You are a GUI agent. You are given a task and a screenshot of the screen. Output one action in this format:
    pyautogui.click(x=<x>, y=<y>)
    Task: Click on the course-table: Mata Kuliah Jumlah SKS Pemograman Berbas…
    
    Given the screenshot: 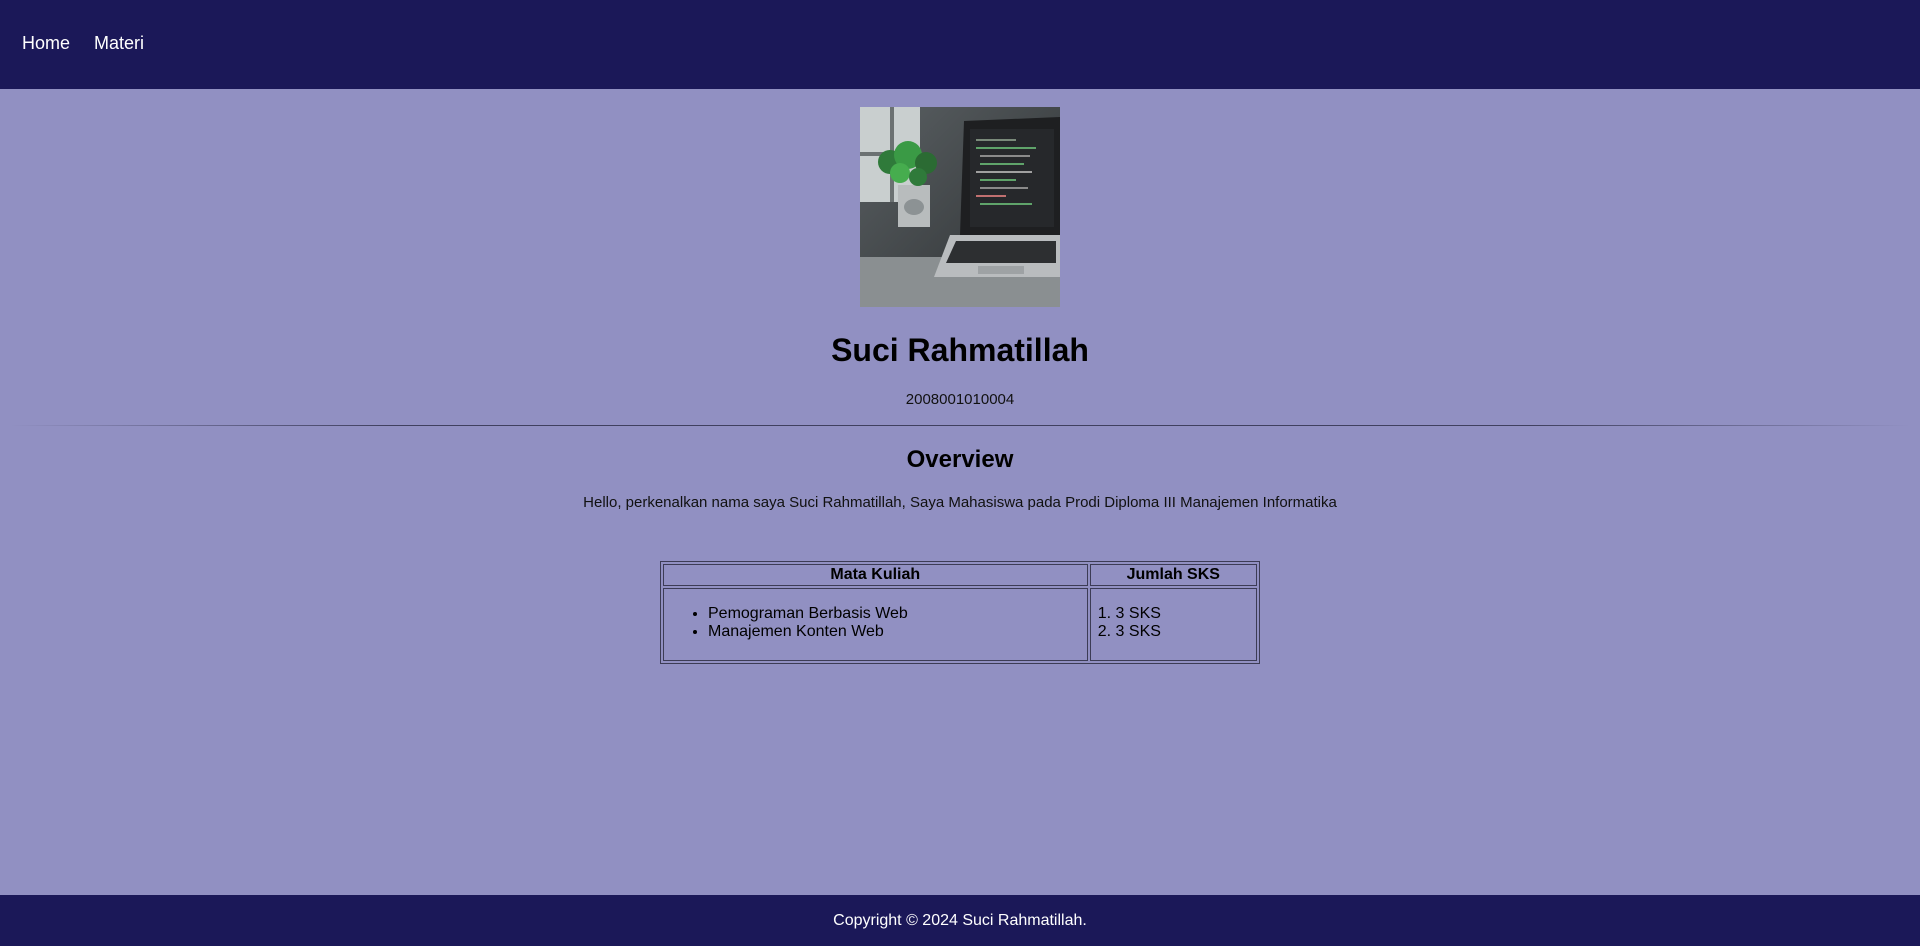 What is the action you would take?
    pyautogui.click(x=960, y=612)
    